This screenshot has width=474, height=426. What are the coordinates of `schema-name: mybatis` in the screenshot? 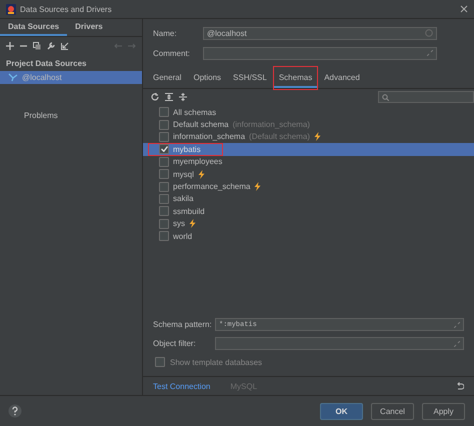 It's located at (187, 149).